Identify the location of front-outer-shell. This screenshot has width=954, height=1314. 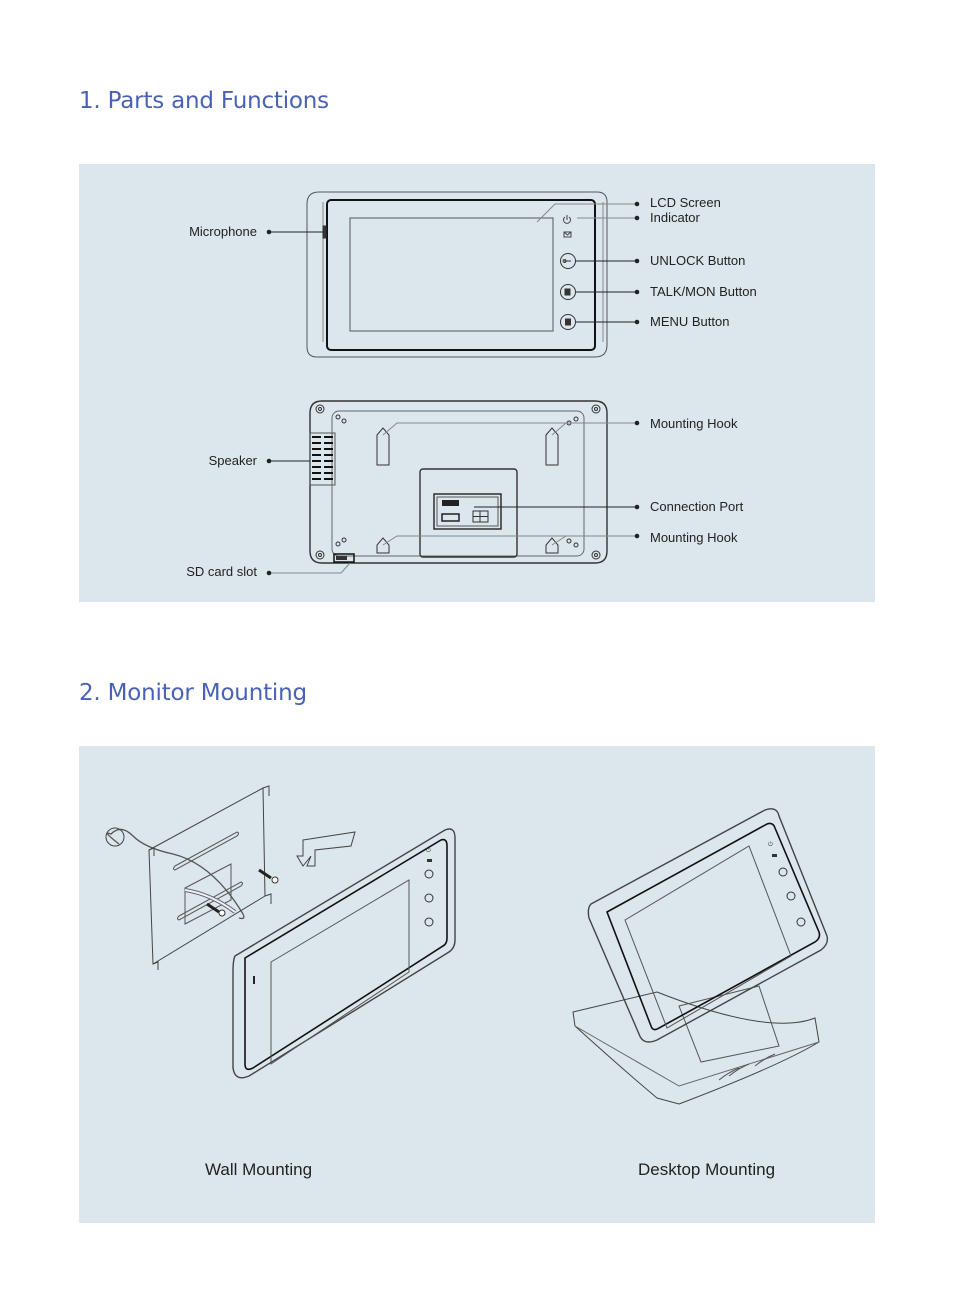
(457, 274).